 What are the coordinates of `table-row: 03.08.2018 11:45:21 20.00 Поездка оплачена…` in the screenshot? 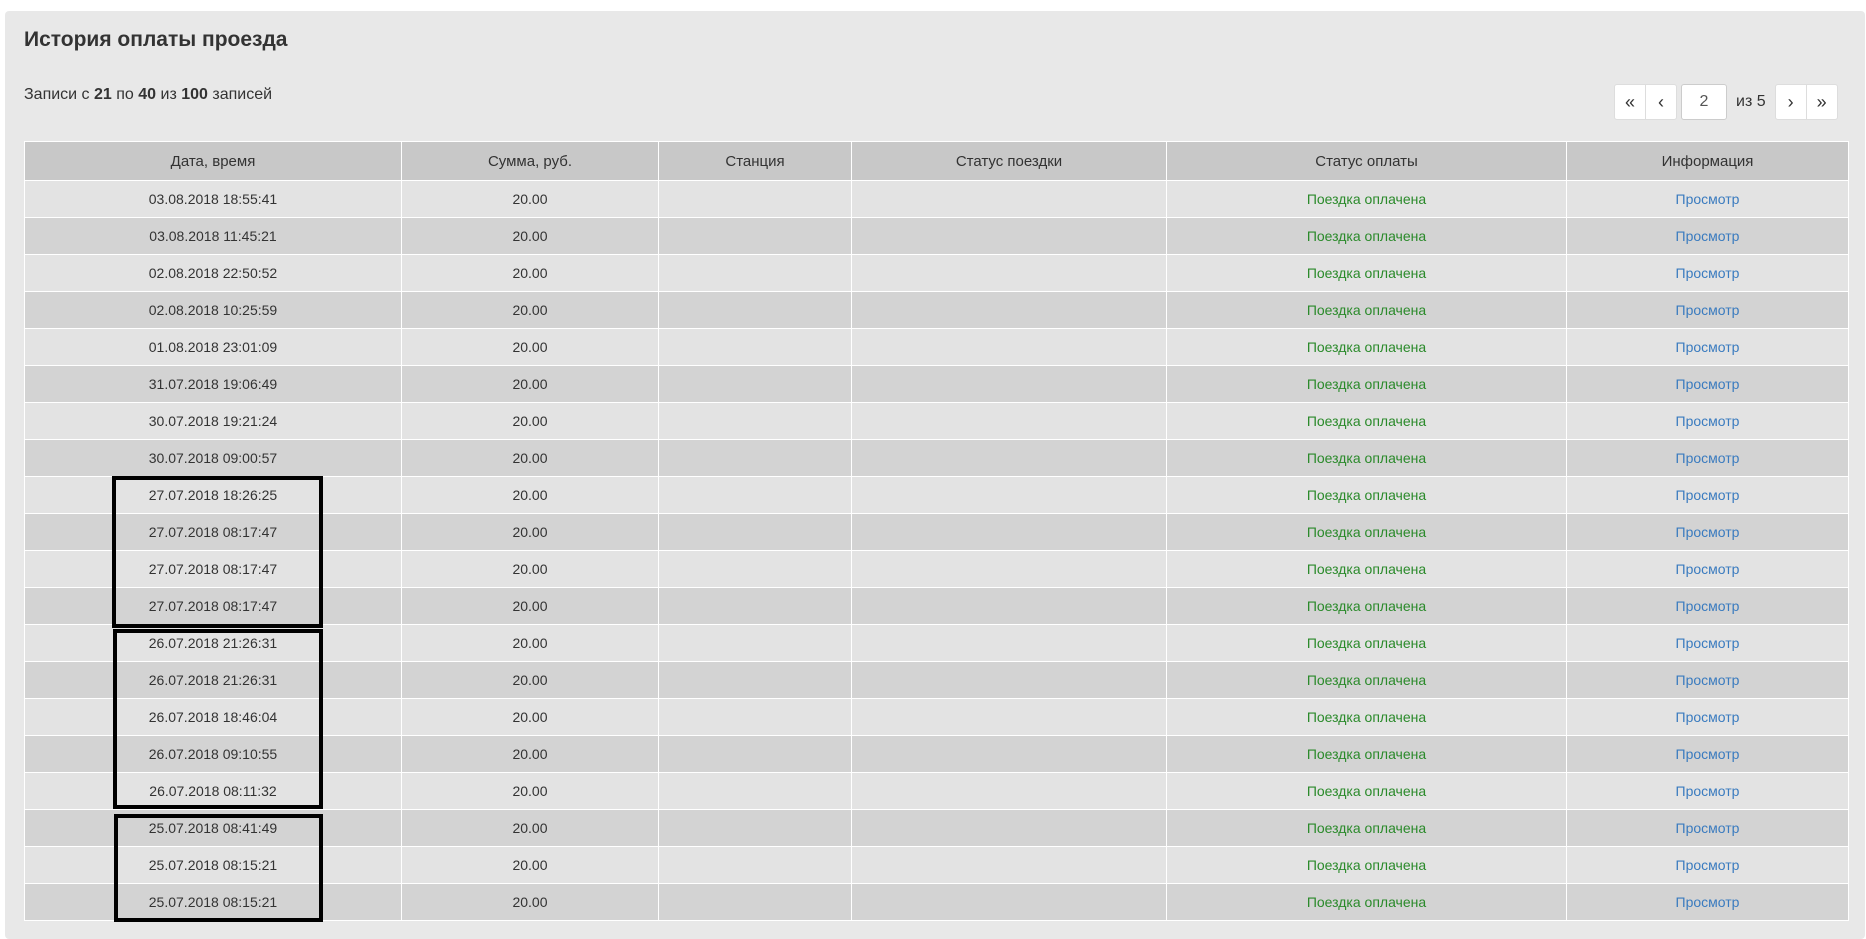 It's located at (936, 236).